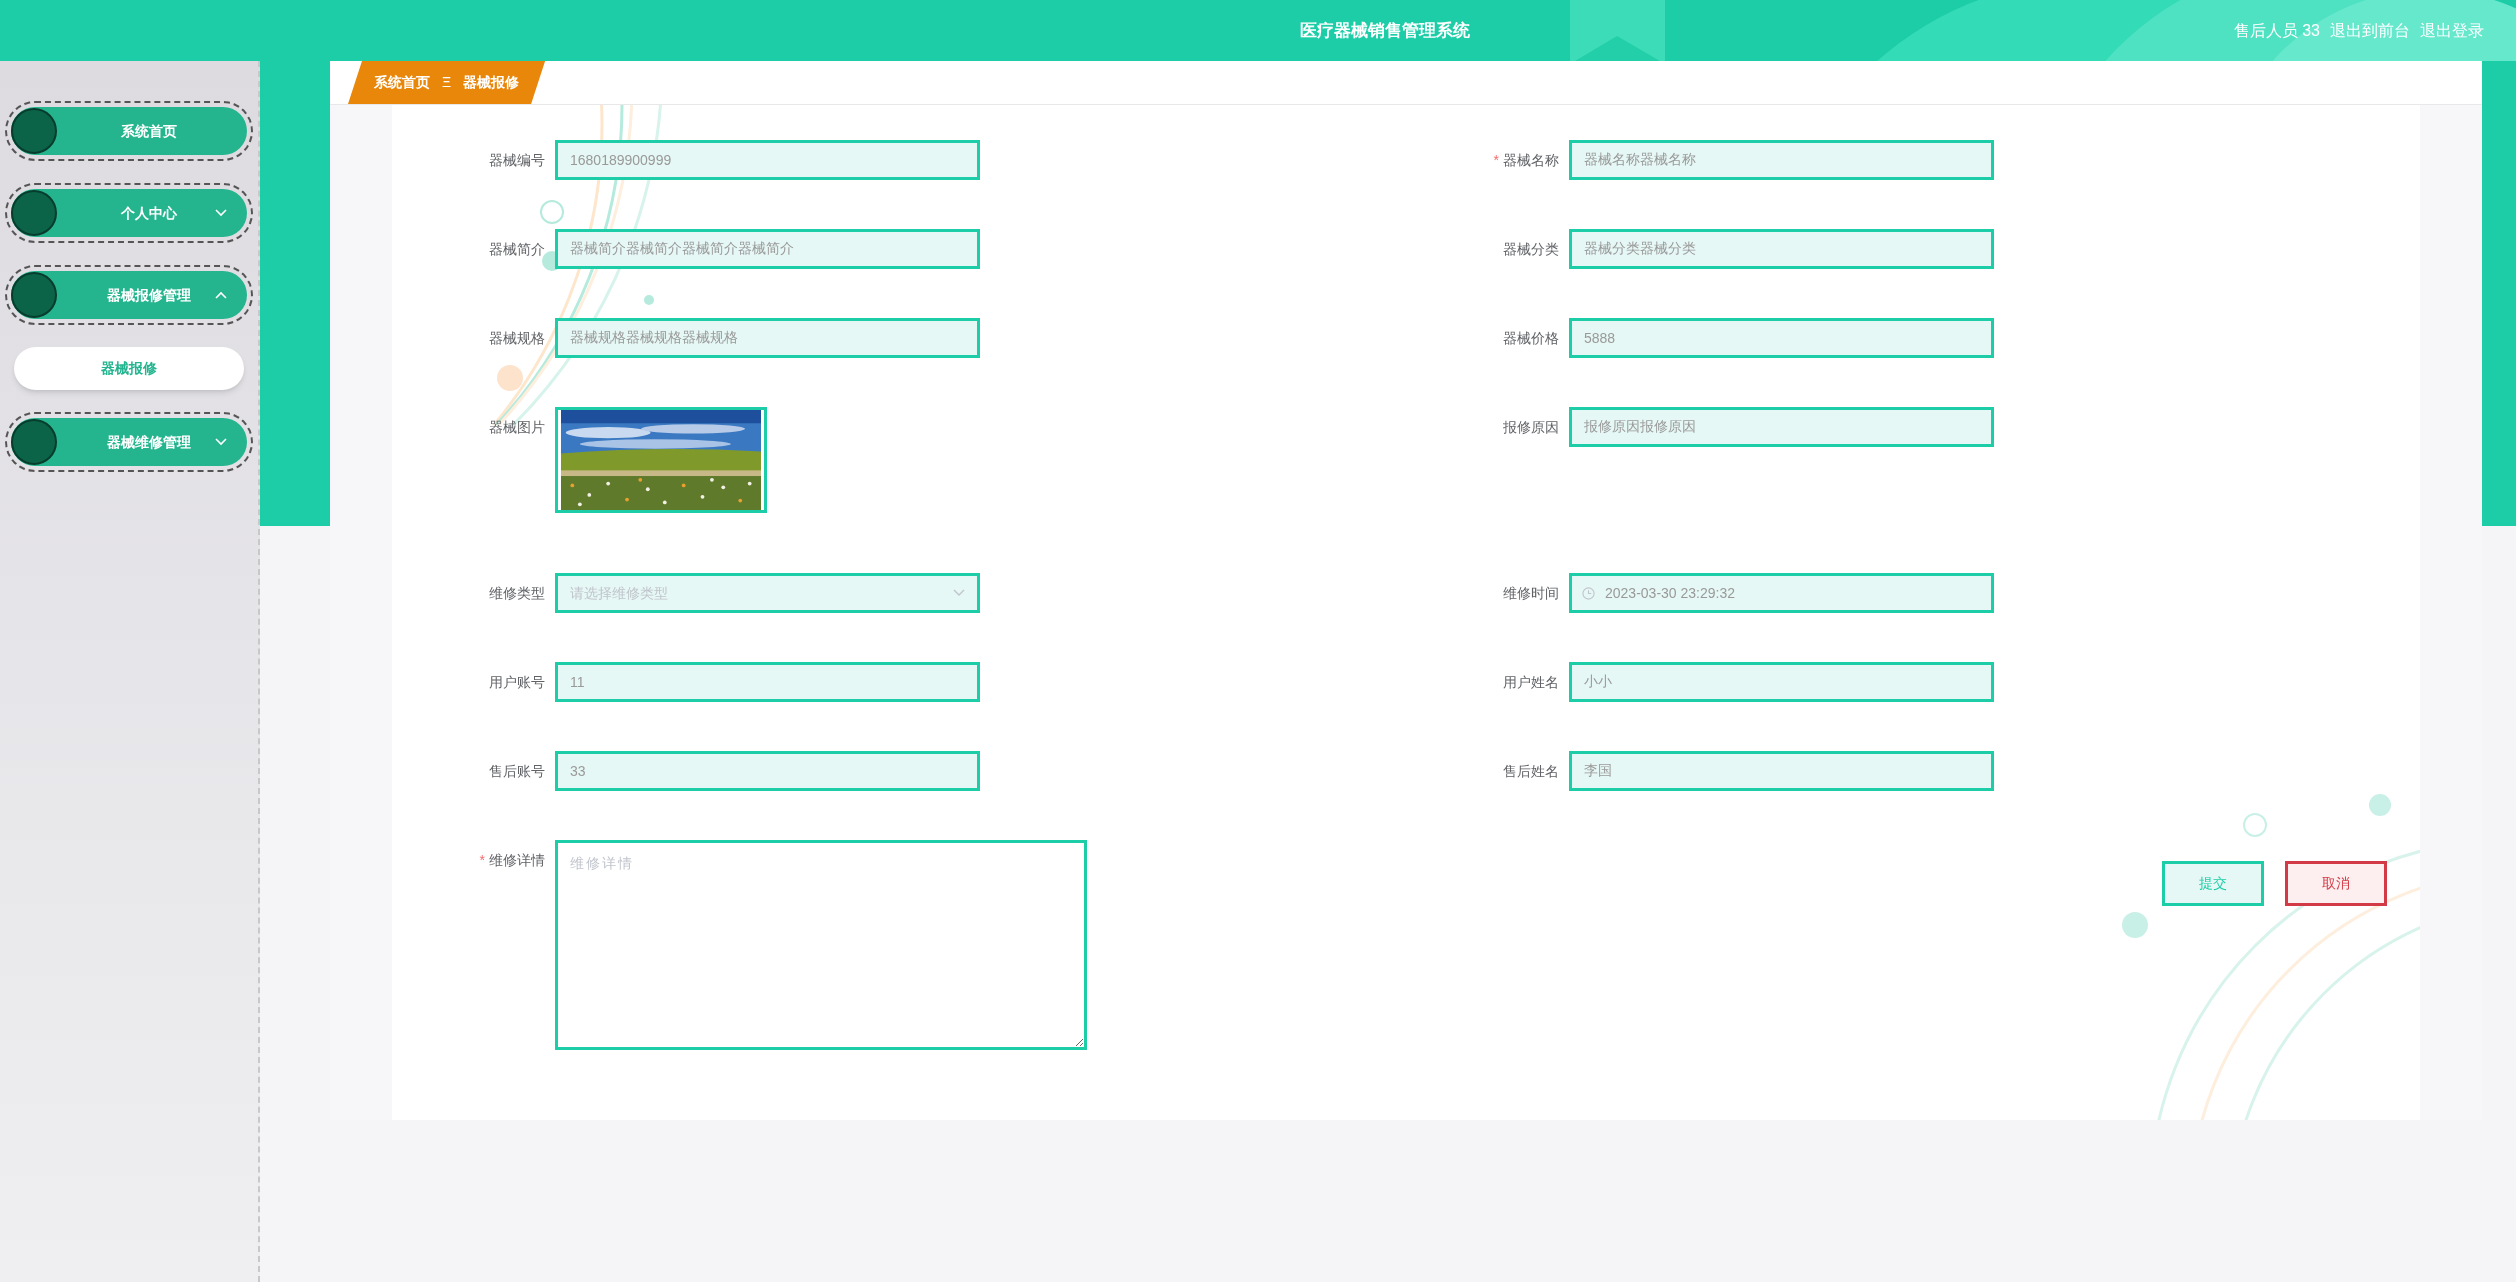  Describe the element at coordinates (149, 213) in the screenshot. I see `sidebar-item-label: 个人中心` at that location.